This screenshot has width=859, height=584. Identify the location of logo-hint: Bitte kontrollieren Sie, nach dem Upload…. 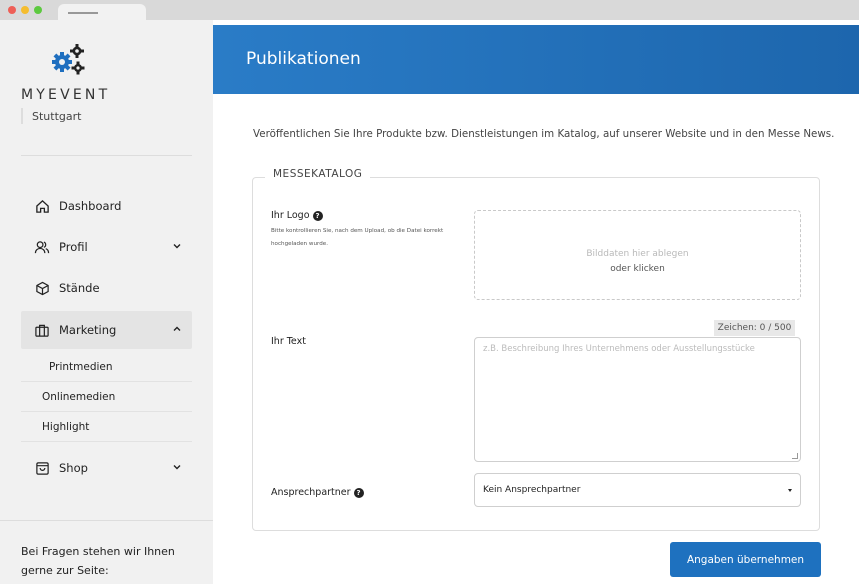
(357, 237).